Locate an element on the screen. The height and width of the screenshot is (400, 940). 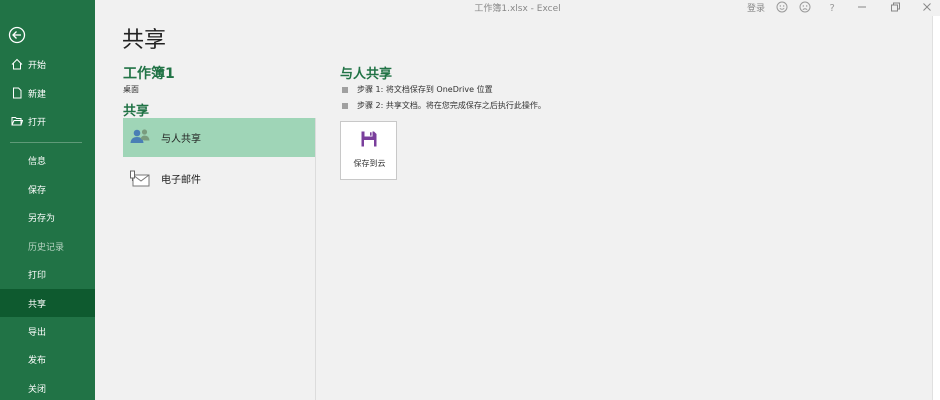
vertical-scrollbar is located at coordinates (936, 208).